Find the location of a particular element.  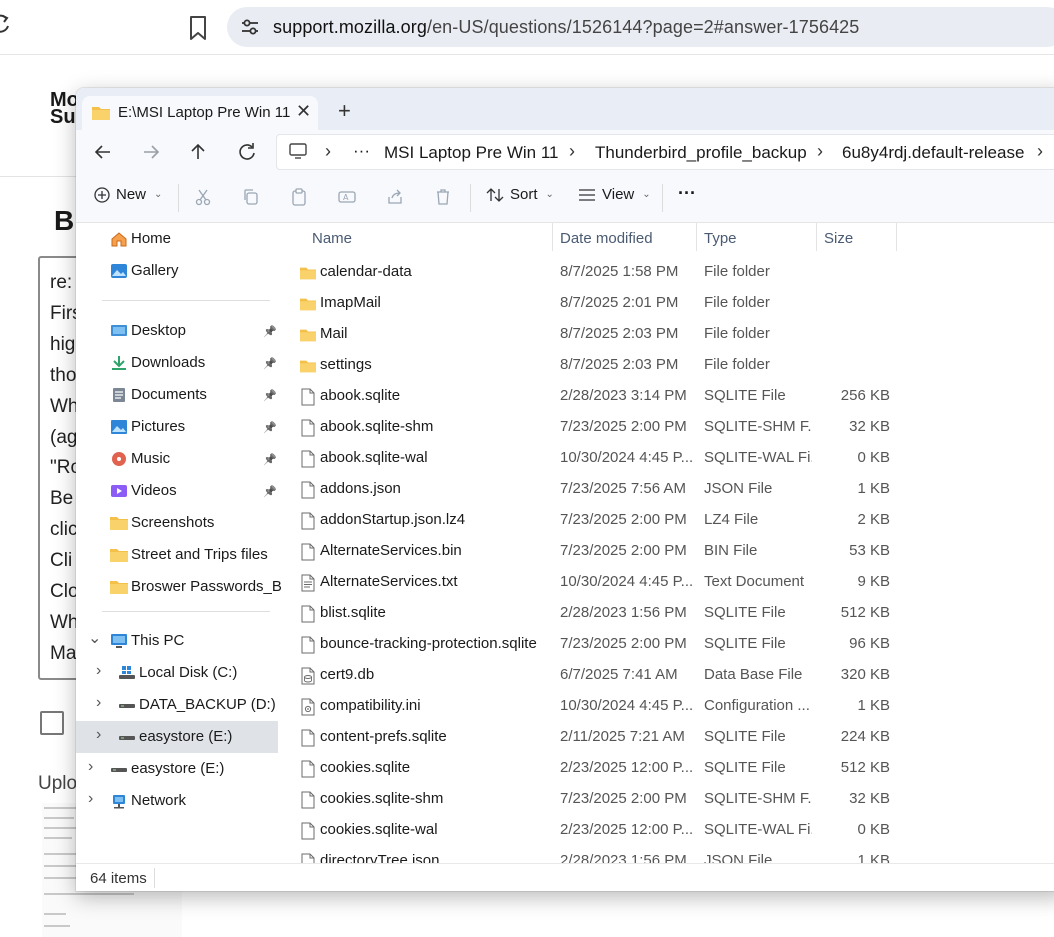

sidebar-item-street-and-trips-files: Street and Trips files is located at coordinates (177, 555).